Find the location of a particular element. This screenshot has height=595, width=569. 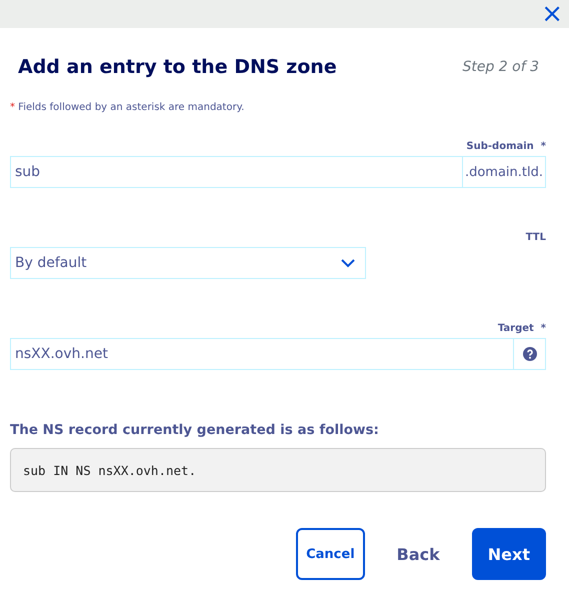

domain-suffix: .domain.tld. is located at coordinates (504, 172).